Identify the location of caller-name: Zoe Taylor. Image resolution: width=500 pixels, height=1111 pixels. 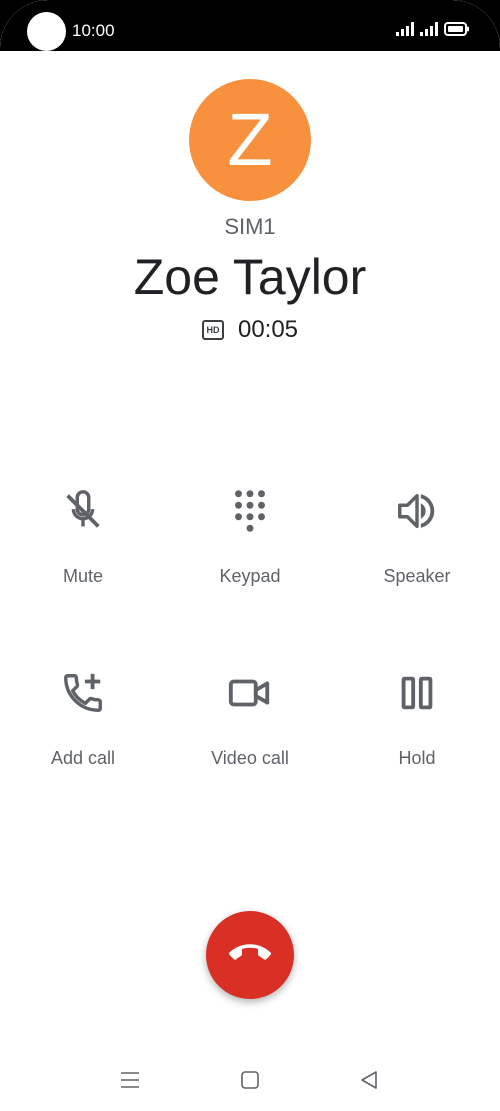
(250, 277).